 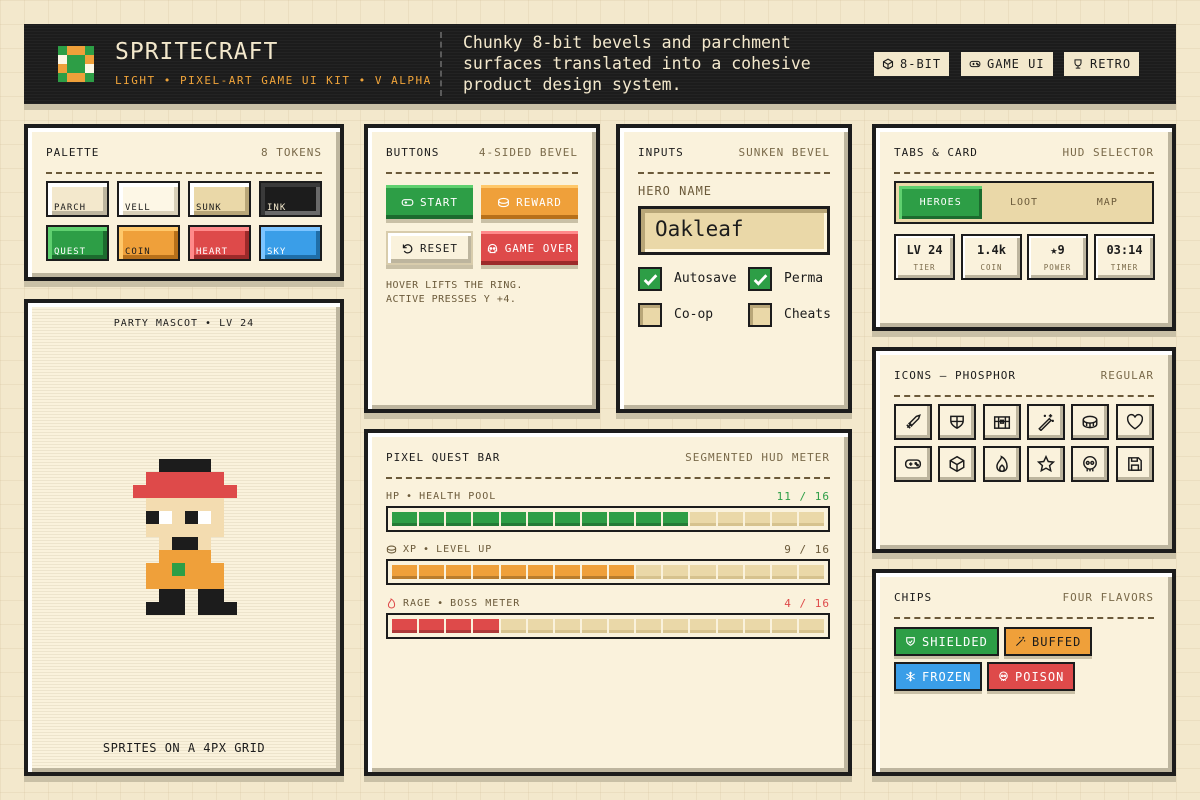 I want to click on treasure-chest-icon, so click(x=1002, y=422).